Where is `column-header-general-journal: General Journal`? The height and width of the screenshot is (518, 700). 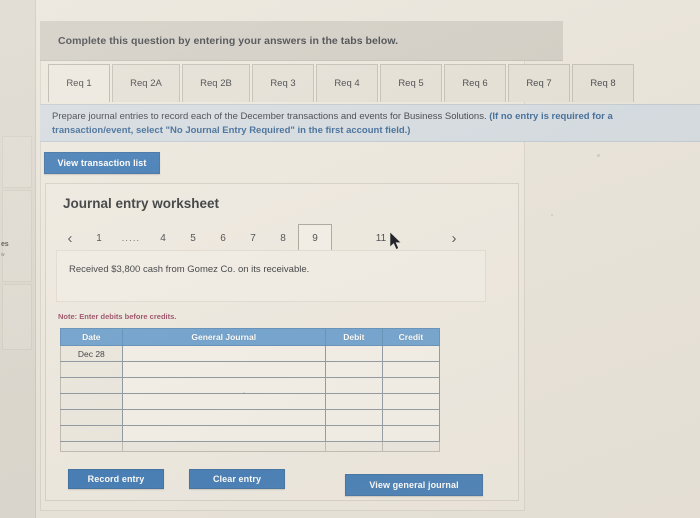
column-header-general-journal: General Journal is located at coordinates (223, 337).